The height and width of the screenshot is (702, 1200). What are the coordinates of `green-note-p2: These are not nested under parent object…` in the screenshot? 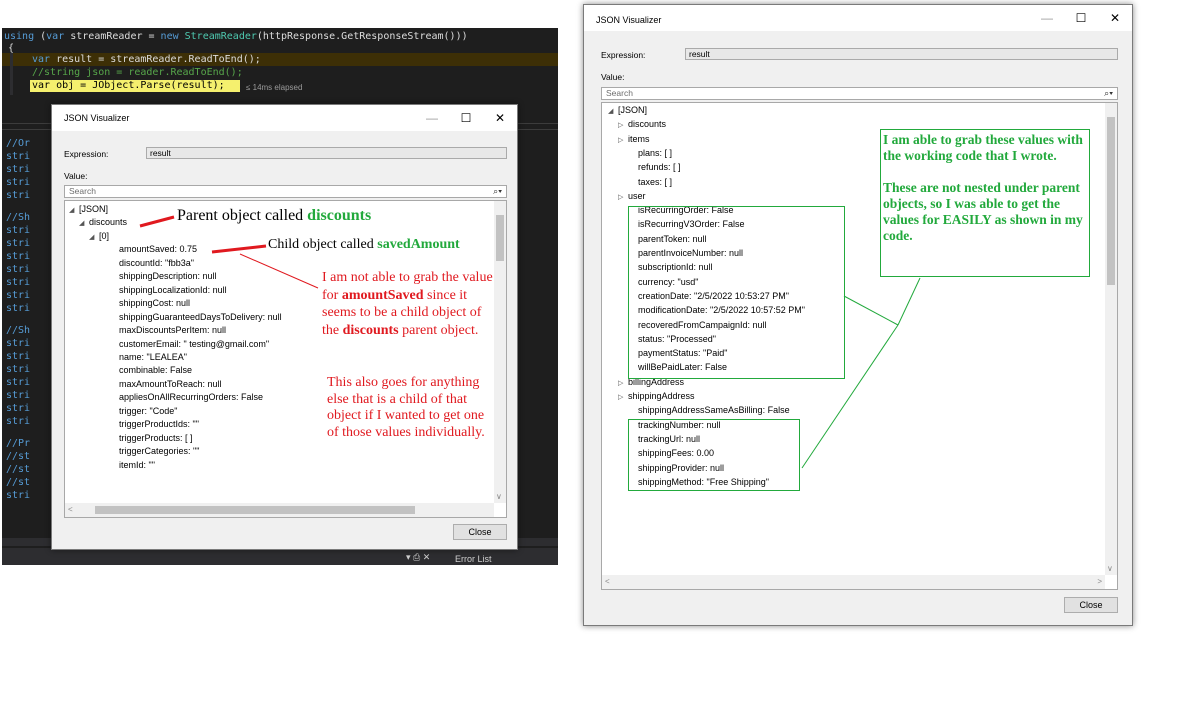 It's located at (983, 211).